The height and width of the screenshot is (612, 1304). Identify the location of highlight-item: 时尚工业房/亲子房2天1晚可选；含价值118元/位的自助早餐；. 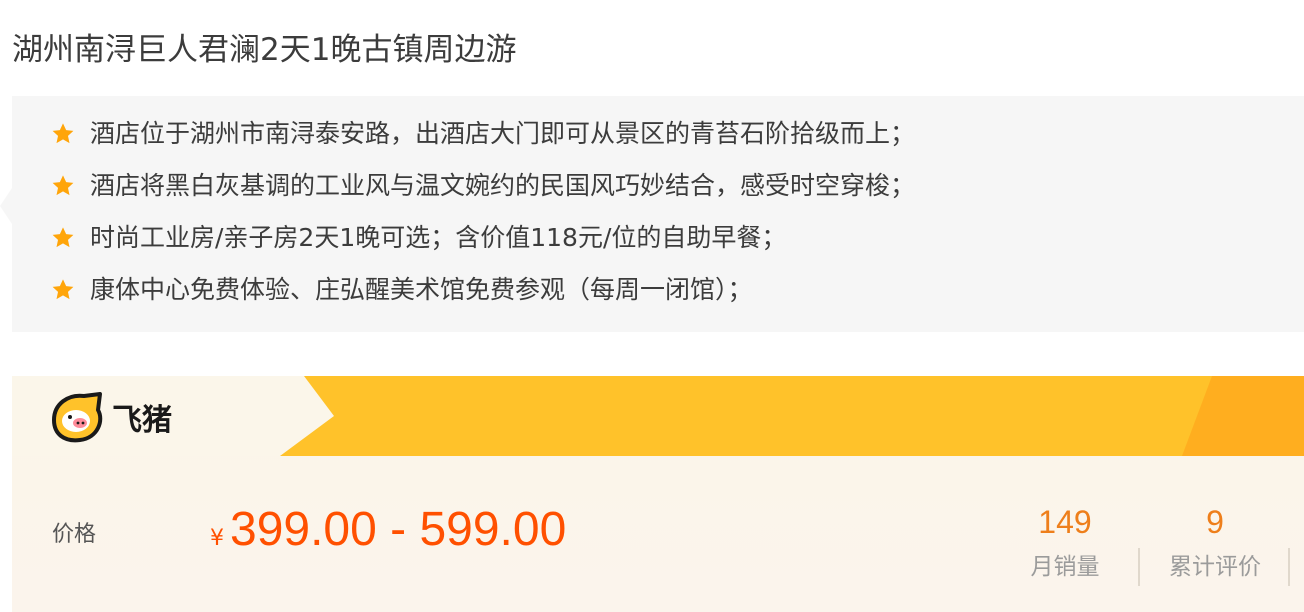
(482, 244).